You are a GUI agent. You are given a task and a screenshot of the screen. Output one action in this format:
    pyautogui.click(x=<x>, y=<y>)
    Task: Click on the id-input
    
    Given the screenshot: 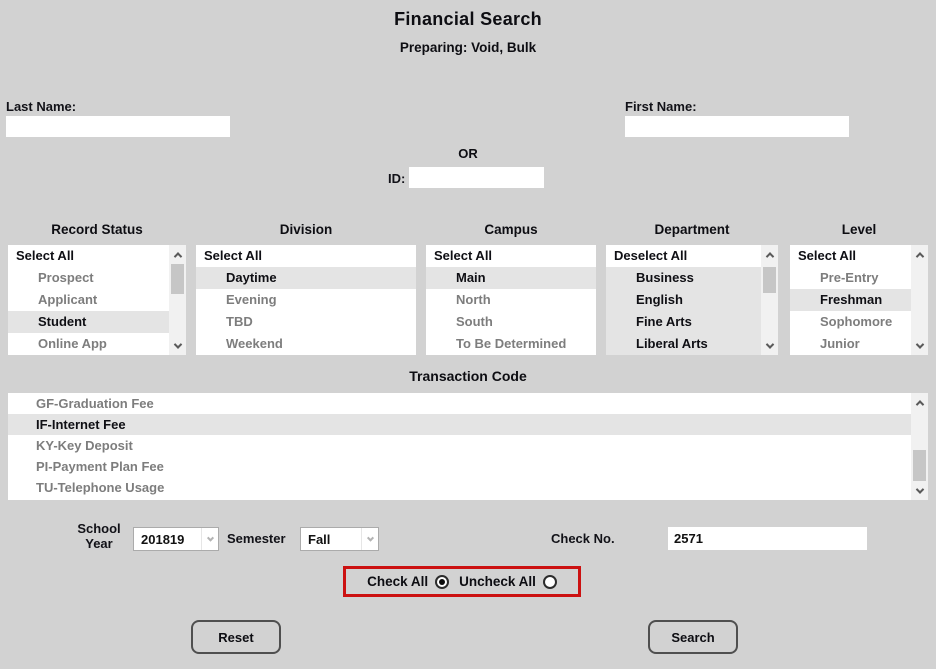 What is the action you would take?
    pyautogui.click(x=476, y=177)
    